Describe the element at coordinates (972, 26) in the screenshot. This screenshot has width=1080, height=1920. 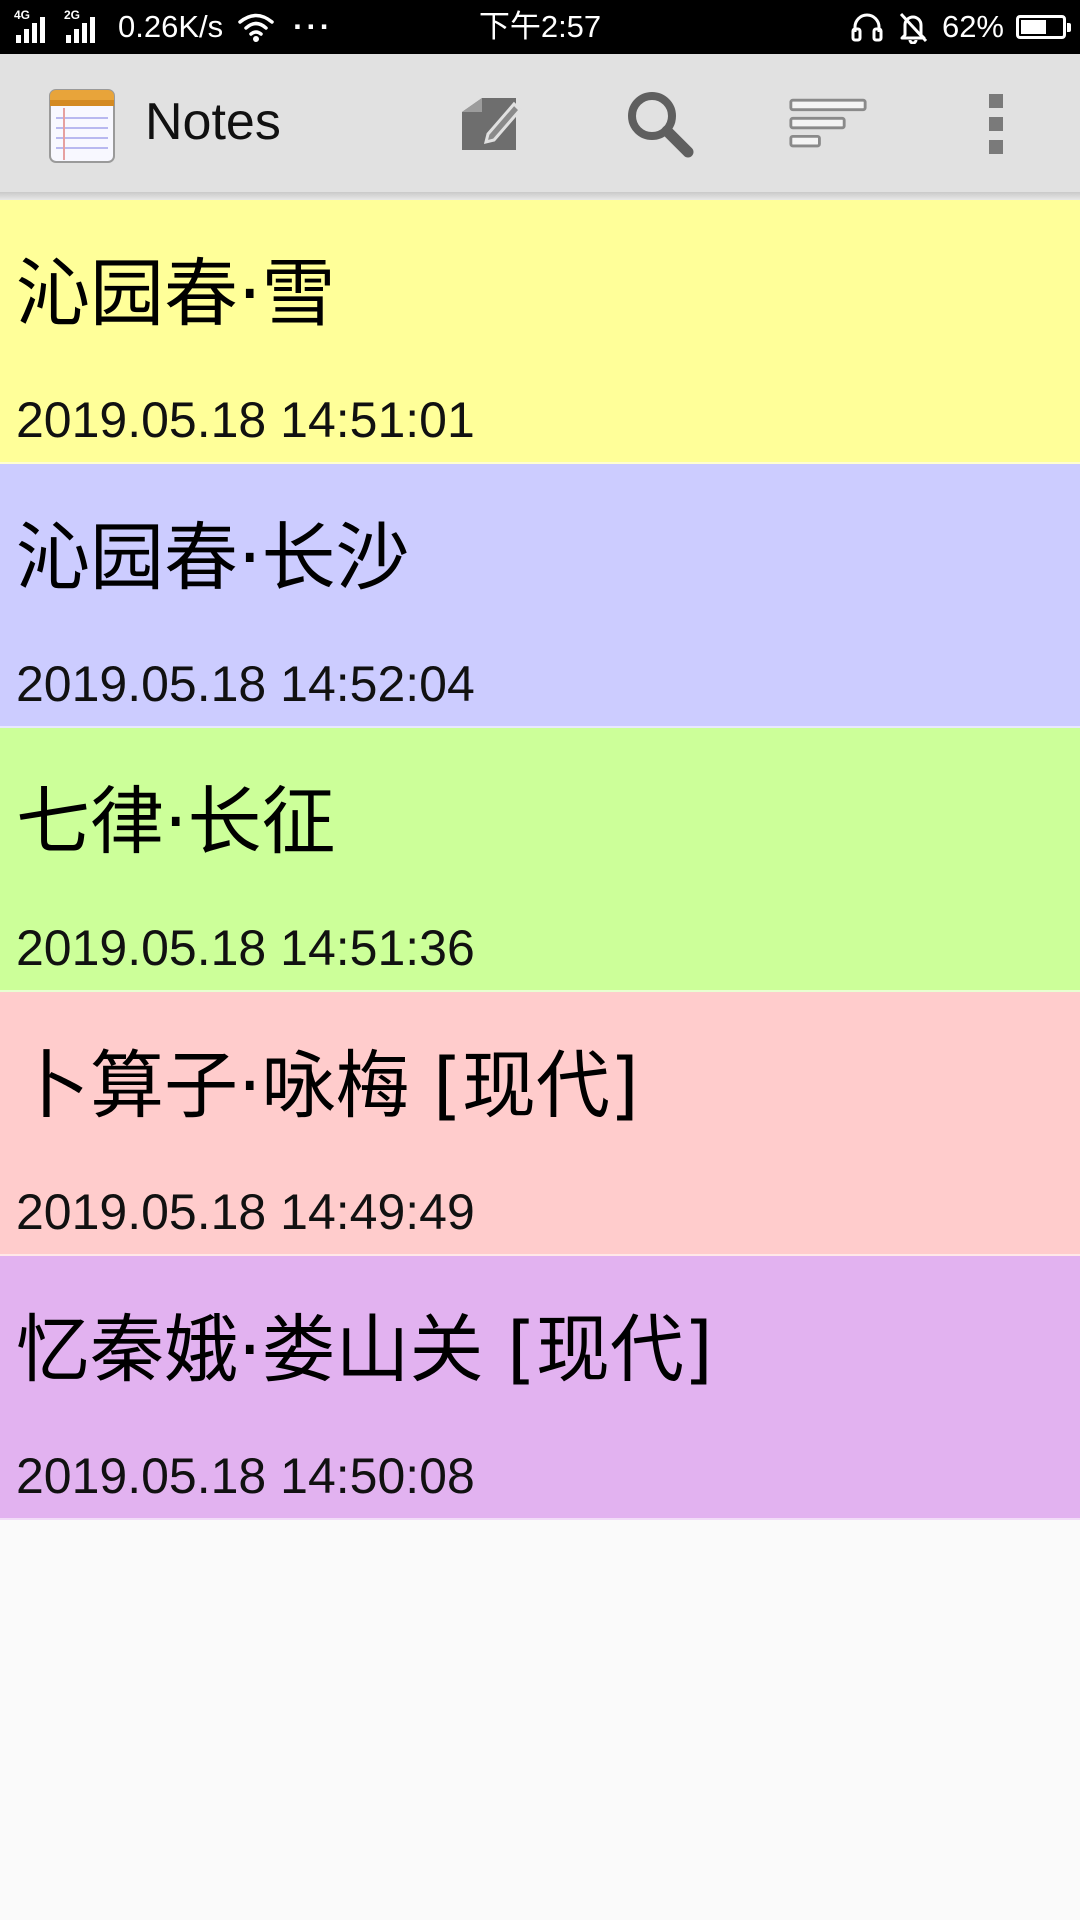
I see `battery-percent: 62%` at that location.